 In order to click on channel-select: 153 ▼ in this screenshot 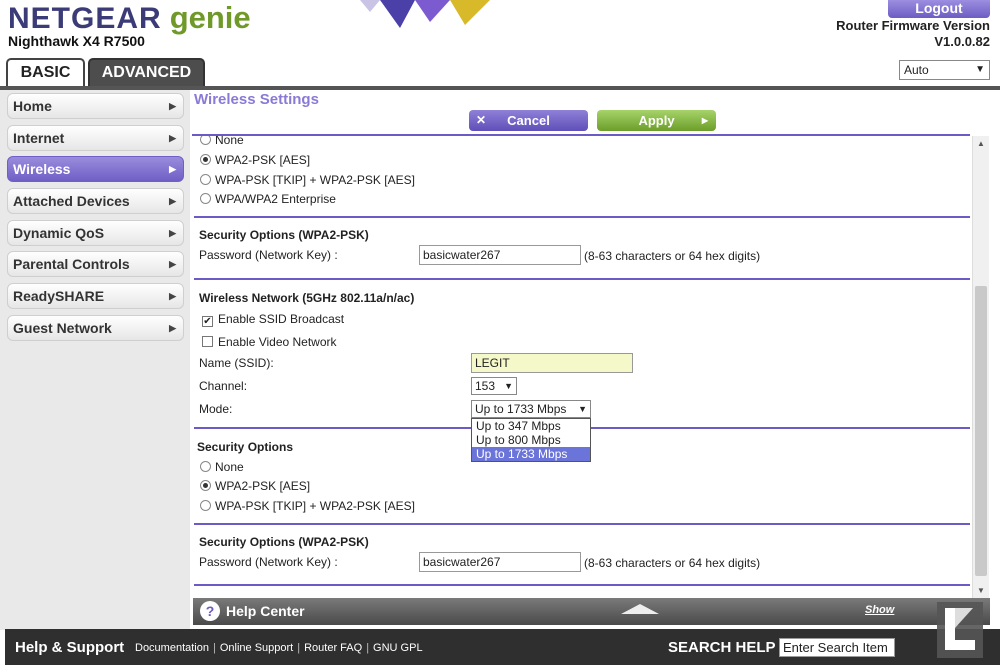, I will do `click(494, 386)`.